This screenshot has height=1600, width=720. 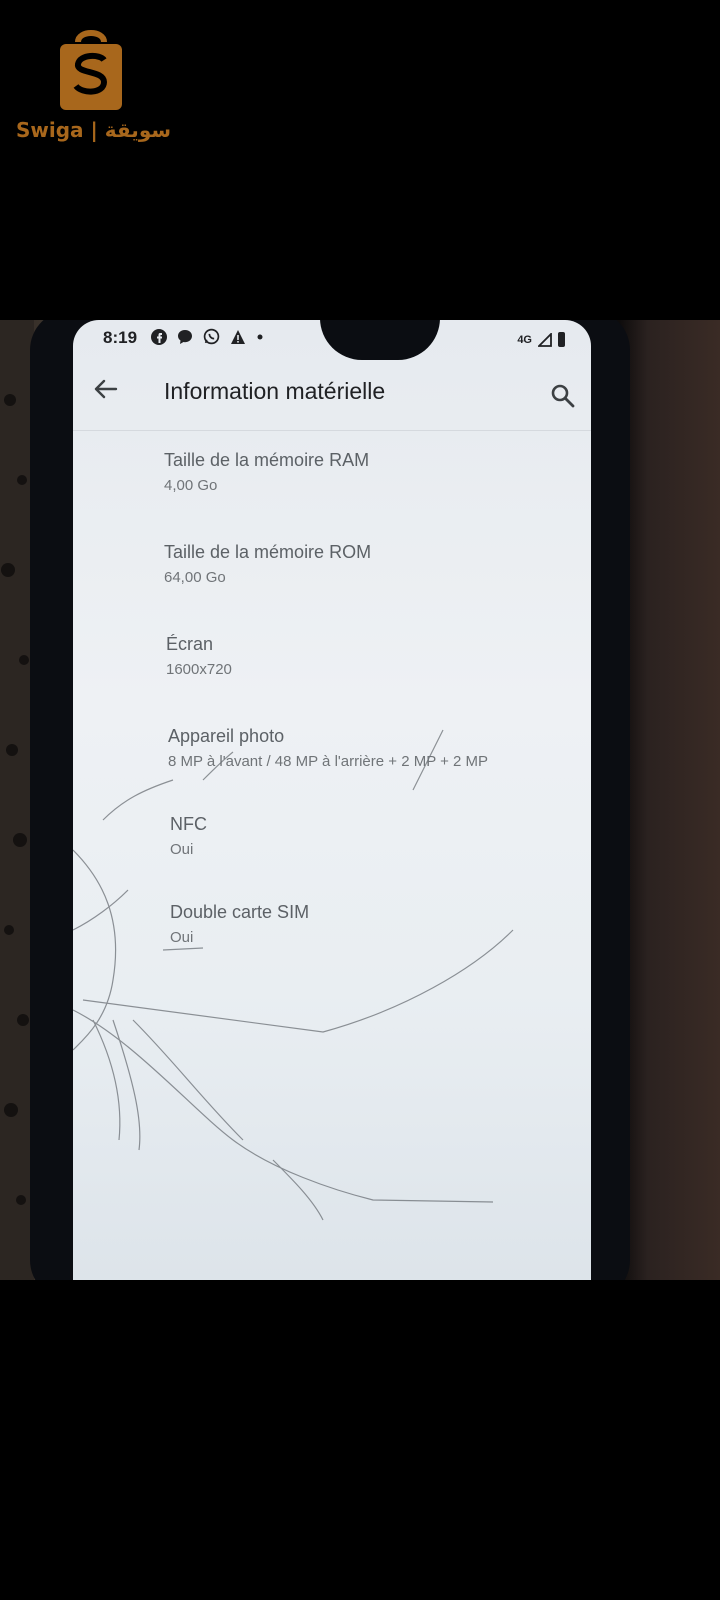 What do you see at coordinates (190, 644) in the screenshot?
I see `item-title: Écran` at bounding box center [190, 644].